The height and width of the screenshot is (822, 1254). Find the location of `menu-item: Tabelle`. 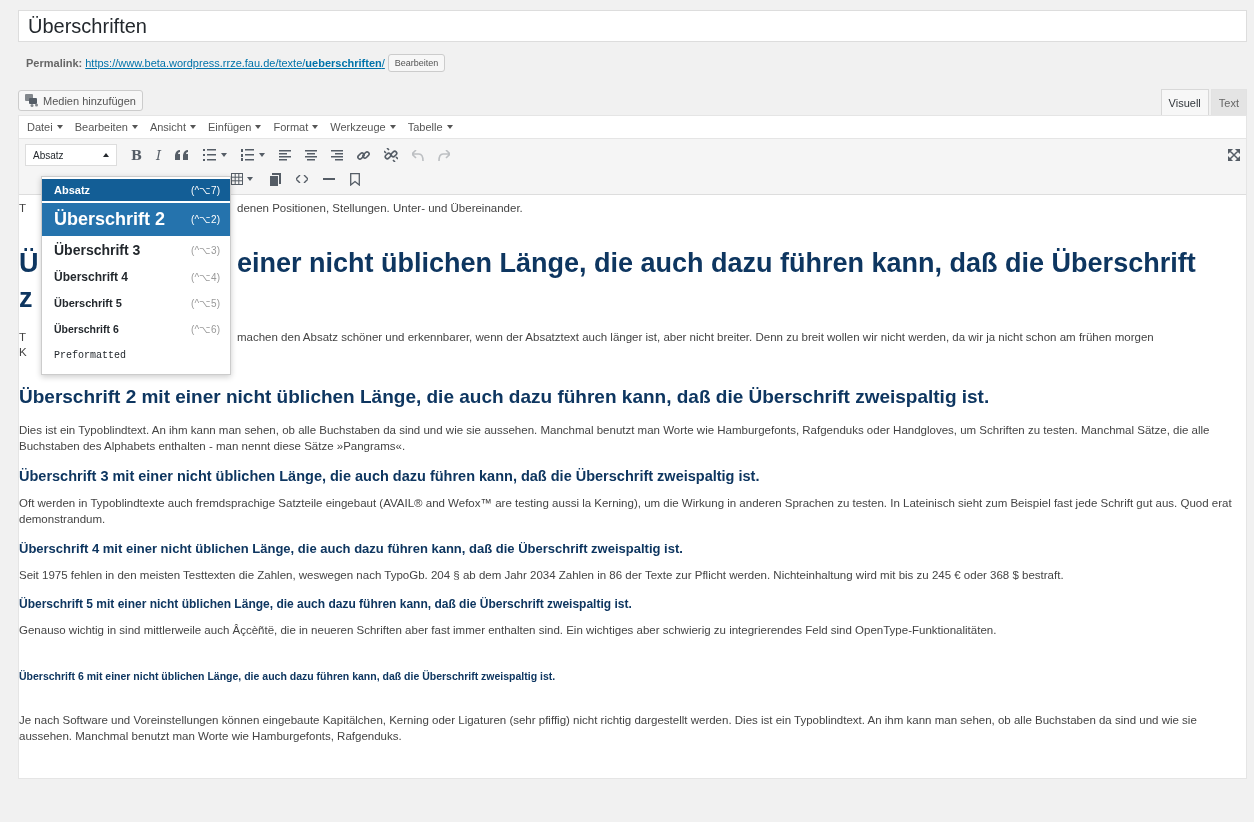

menu-item: Tabelle is located at coordinates (430, 127).